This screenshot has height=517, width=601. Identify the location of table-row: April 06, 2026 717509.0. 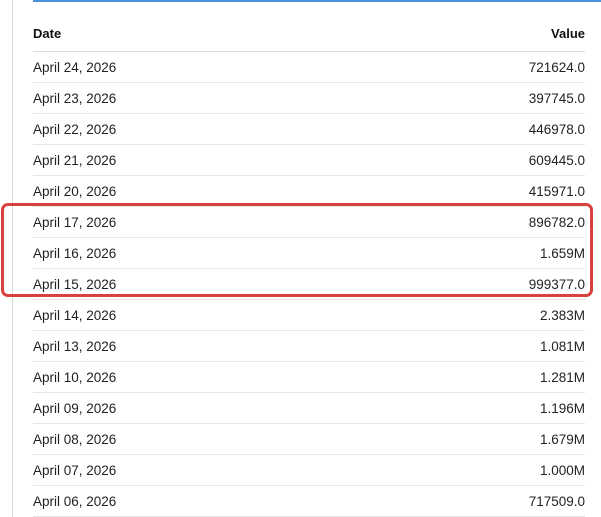
(309, 501).